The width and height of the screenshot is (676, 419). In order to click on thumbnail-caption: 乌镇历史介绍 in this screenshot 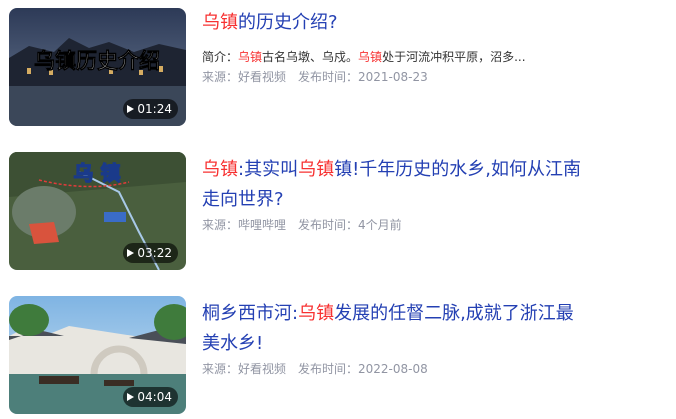, I will do `click(97, 61)`.